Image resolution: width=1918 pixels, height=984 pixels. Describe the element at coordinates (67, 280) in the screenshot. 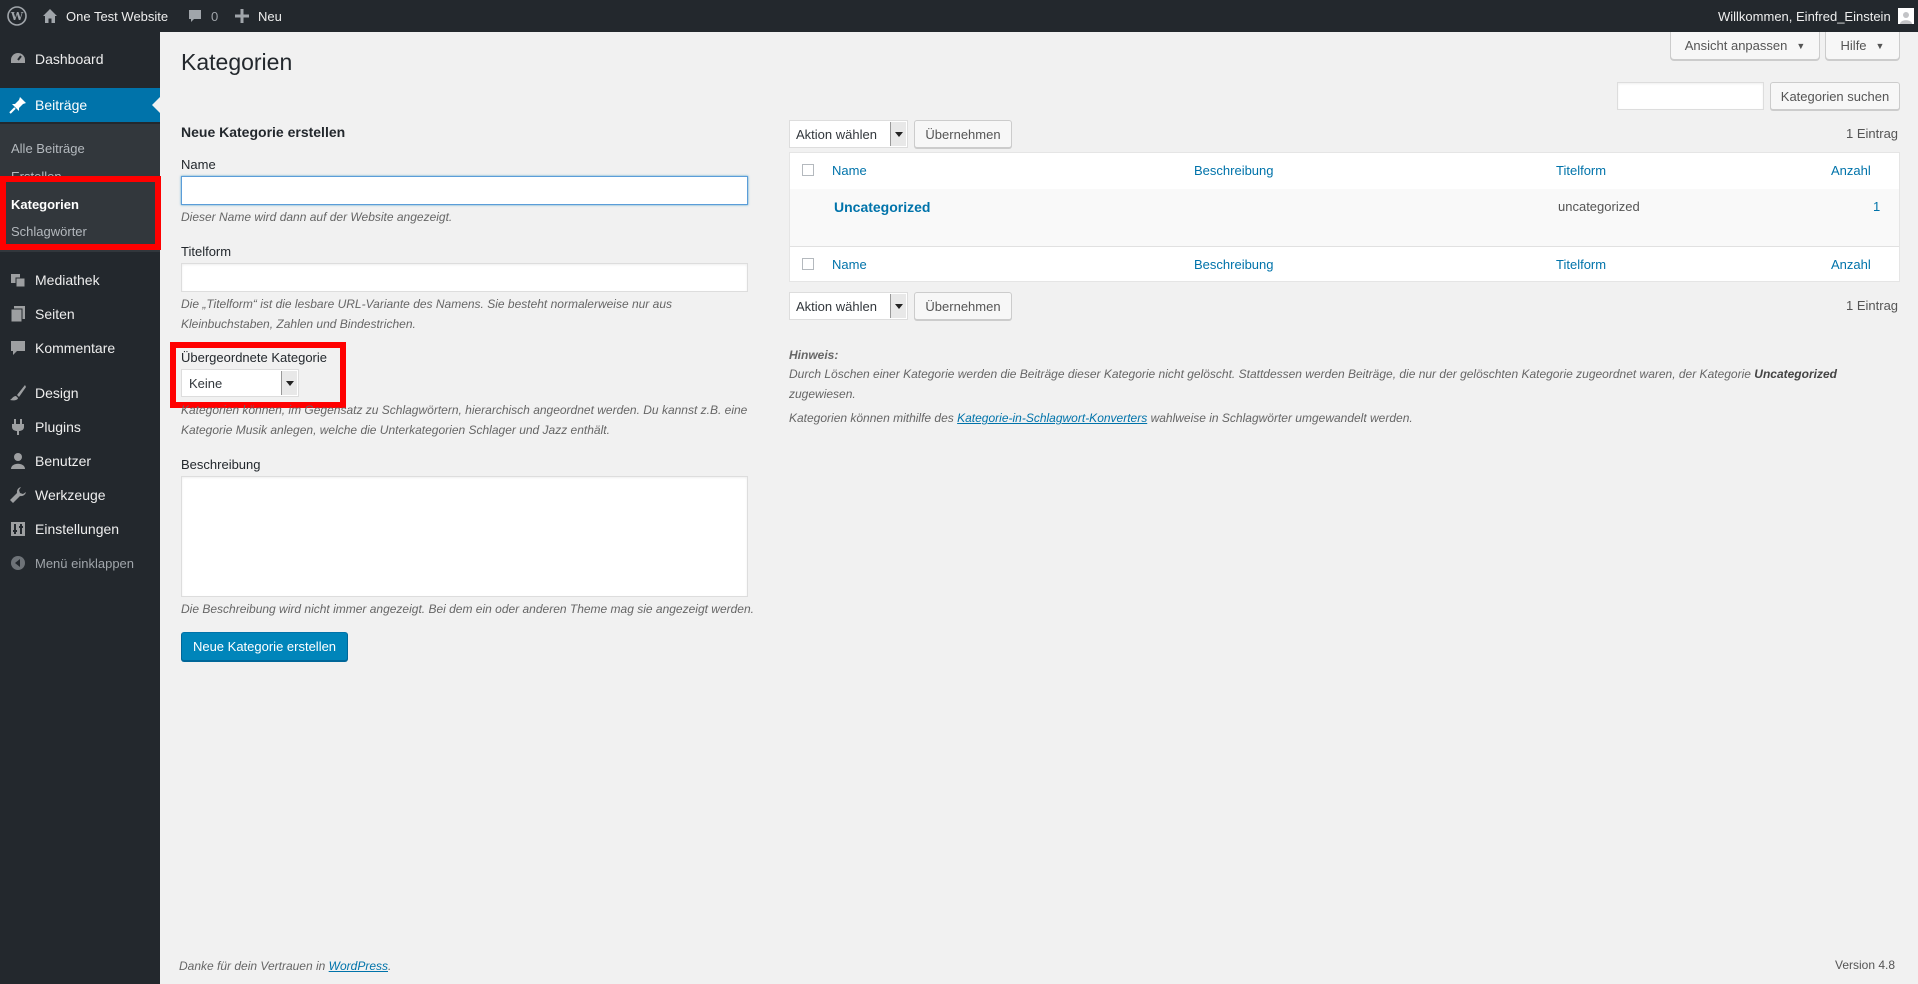

I see `menu-label: Mediathek` at that location.